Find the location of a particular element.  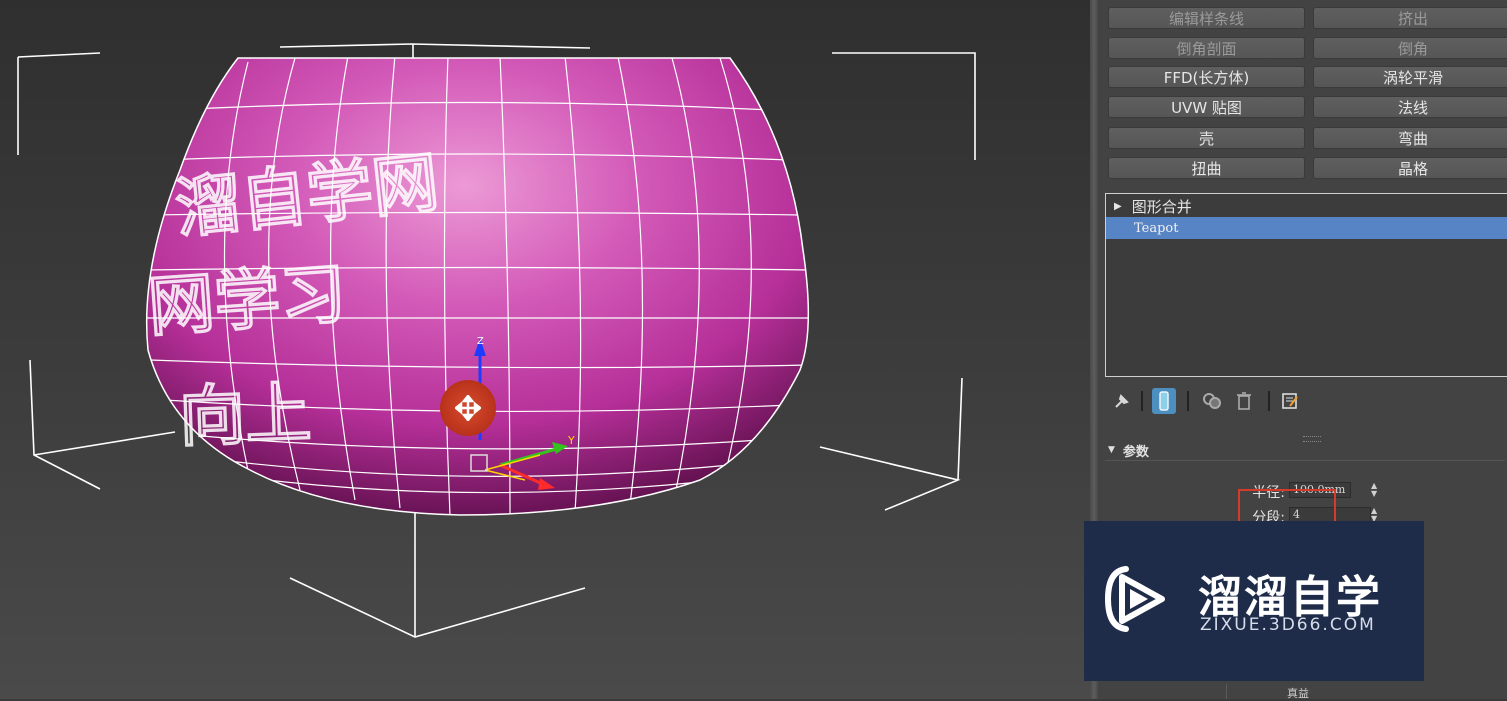

show-end-result-icon is located at coordinates (1164, 401).